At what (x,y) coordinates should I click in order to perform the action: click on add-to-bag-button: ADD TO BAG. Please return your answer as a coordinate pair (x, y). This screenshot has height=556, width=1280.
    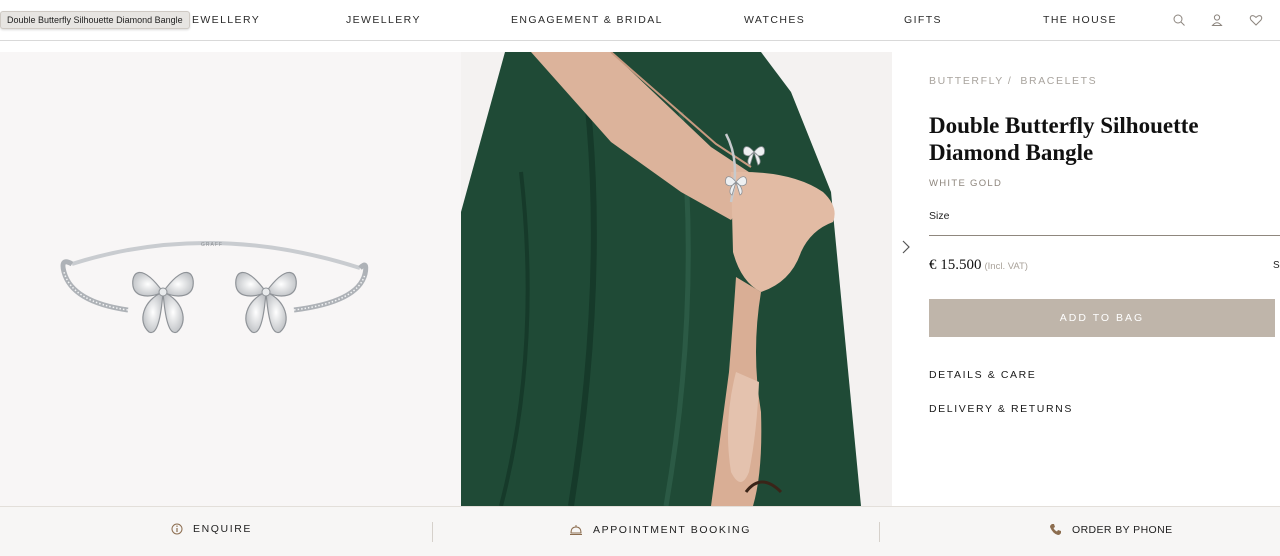
    Looking at the image, I should click on (1102, 318).